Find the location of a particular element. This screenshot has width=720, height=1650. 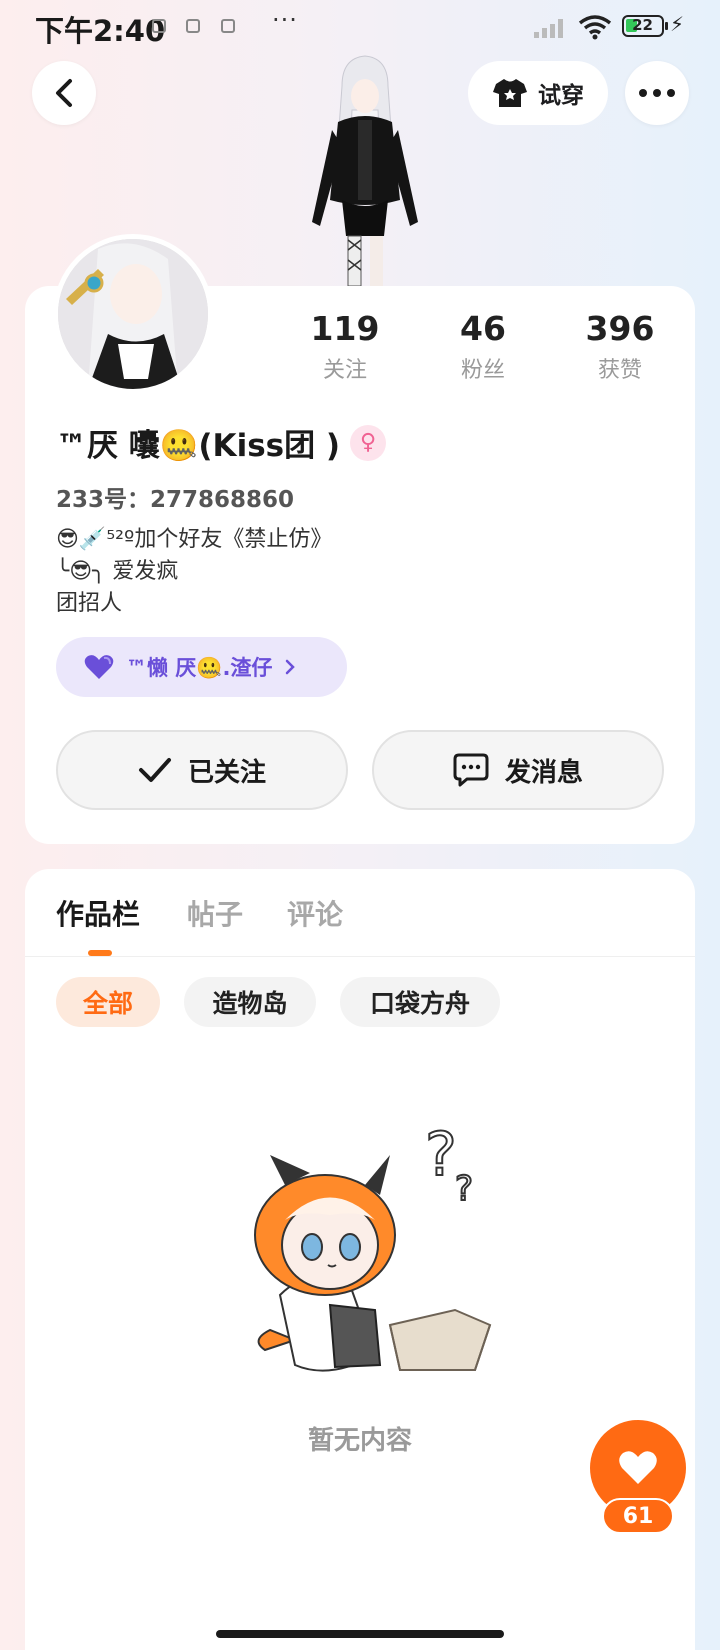

filter-creation-island: 造物岛 is located at coordinates (250, 1002).